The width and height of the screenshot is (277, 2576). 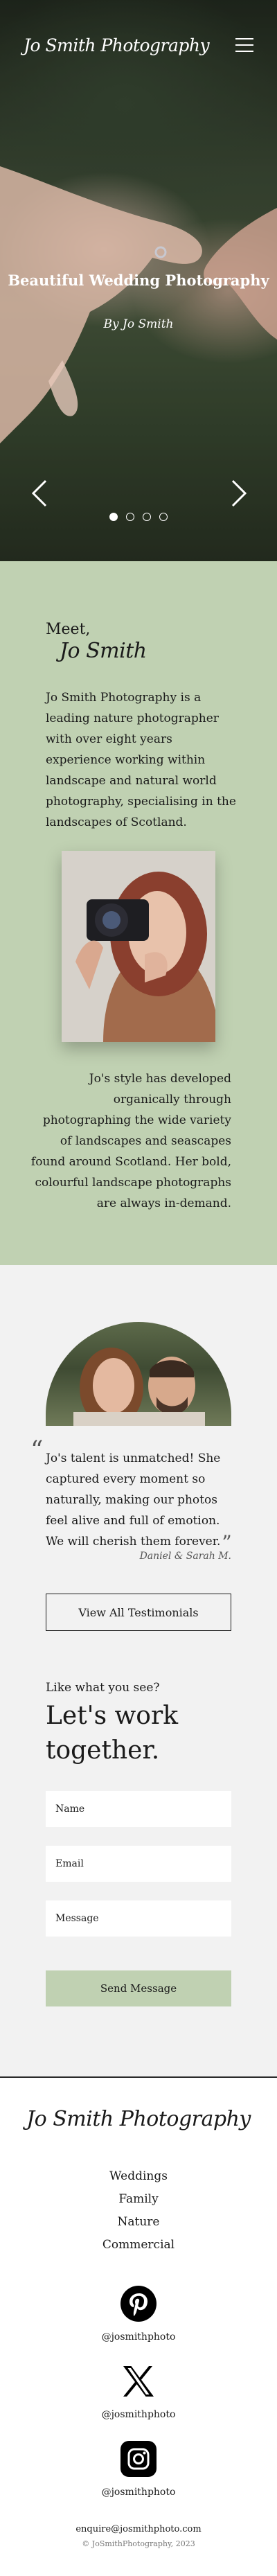 What do you see at coordinates (138, 2304) in the screenshot?
I see `pinterest-icon` at bounding box center [138, 2304].